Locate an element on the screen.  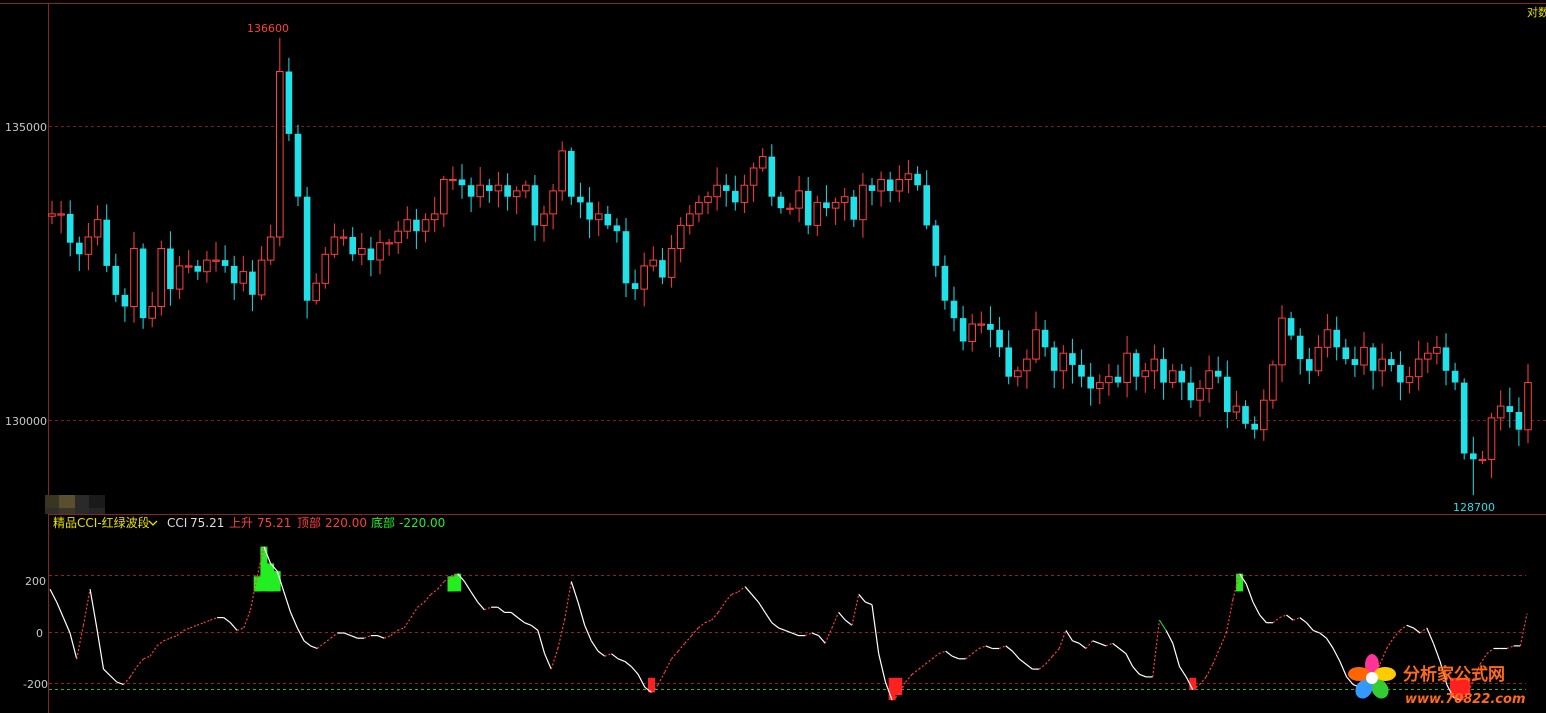
cci-y-tick-0: 0 is located at coordinates (39, 633).